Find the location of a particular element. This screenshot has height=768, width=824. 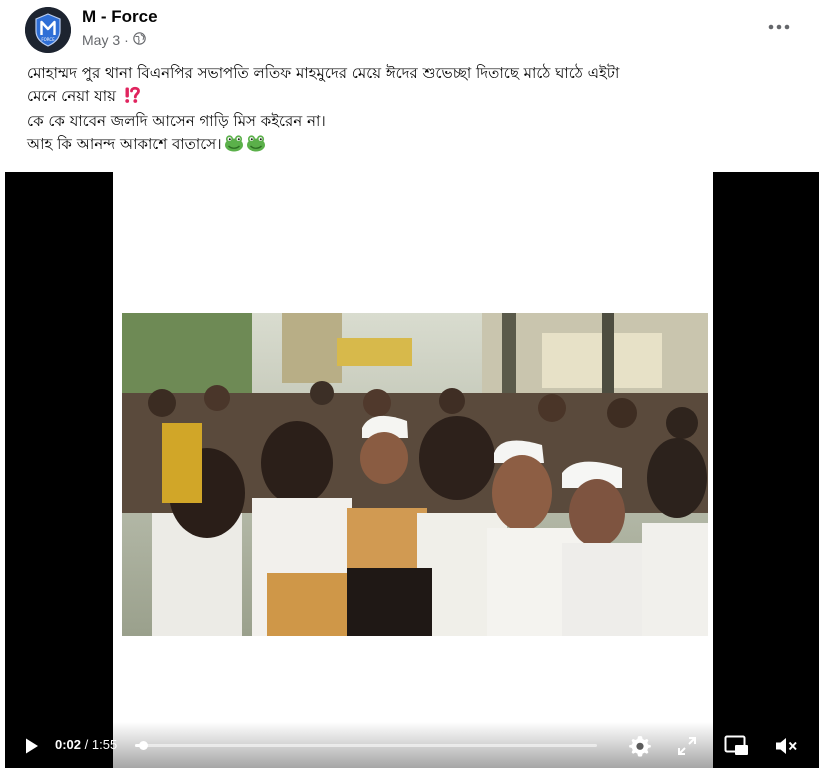

play-button is located at coordinates (31, 746).